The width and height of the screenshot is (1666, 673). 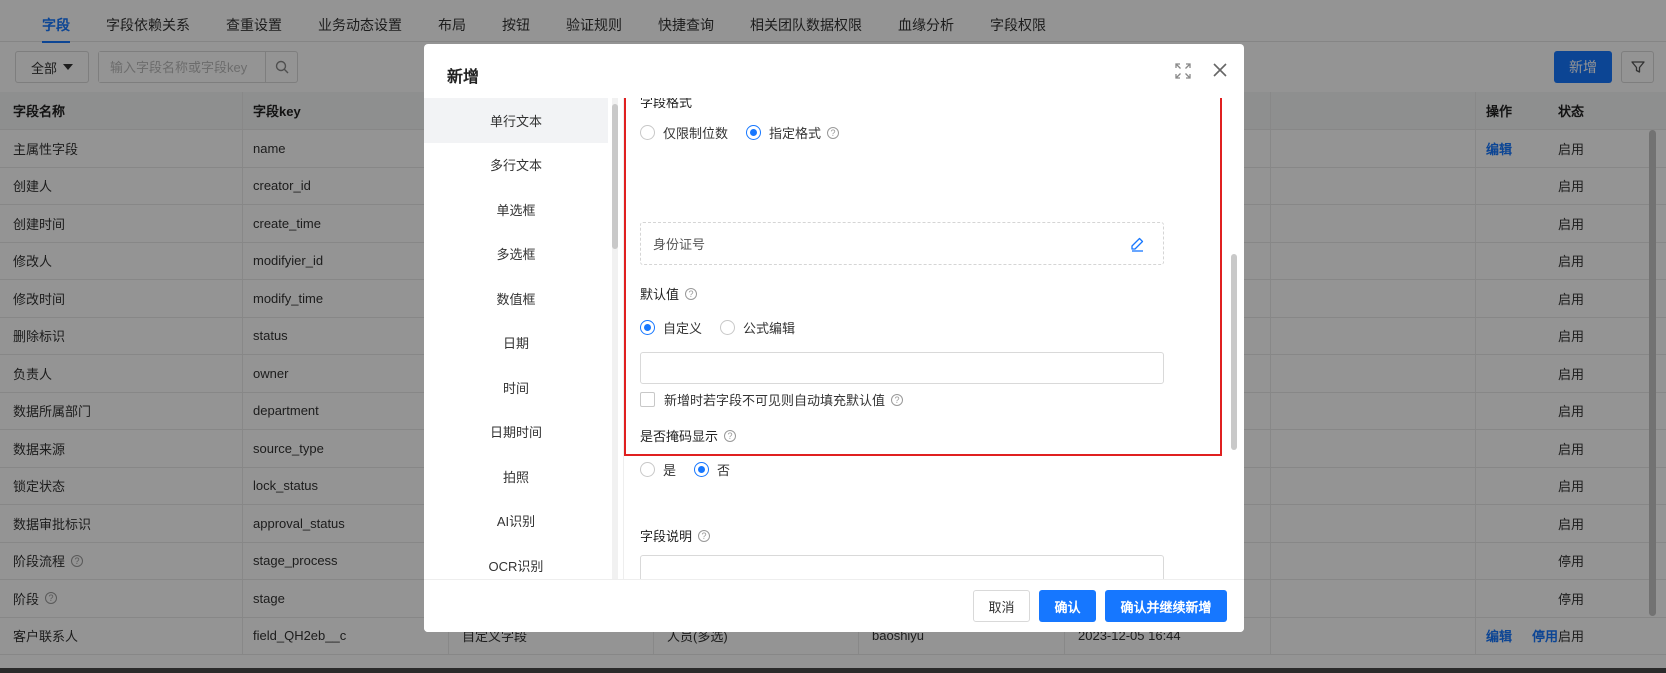 What do you see at coordinates (1067, 606) in the screenshot?
I see `confirm-button: 确认` at bounding box center [1067, 606].